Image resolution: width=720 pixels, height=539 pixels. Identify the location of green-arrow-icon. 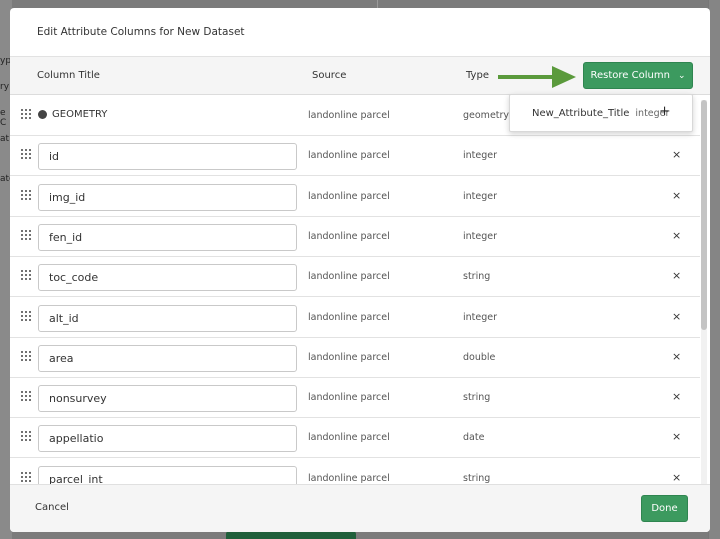
(537, 77).